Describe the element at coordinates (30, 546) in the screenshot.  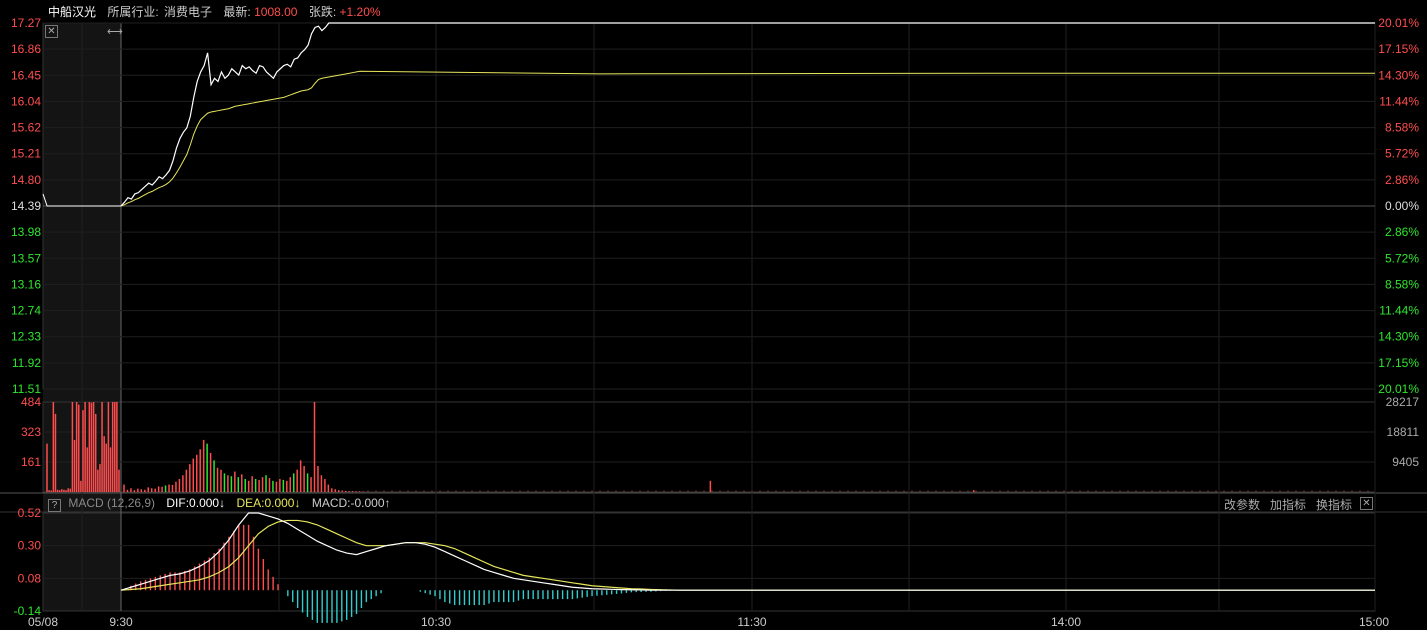
I see `macd-tick-label: 0.30` at that location.